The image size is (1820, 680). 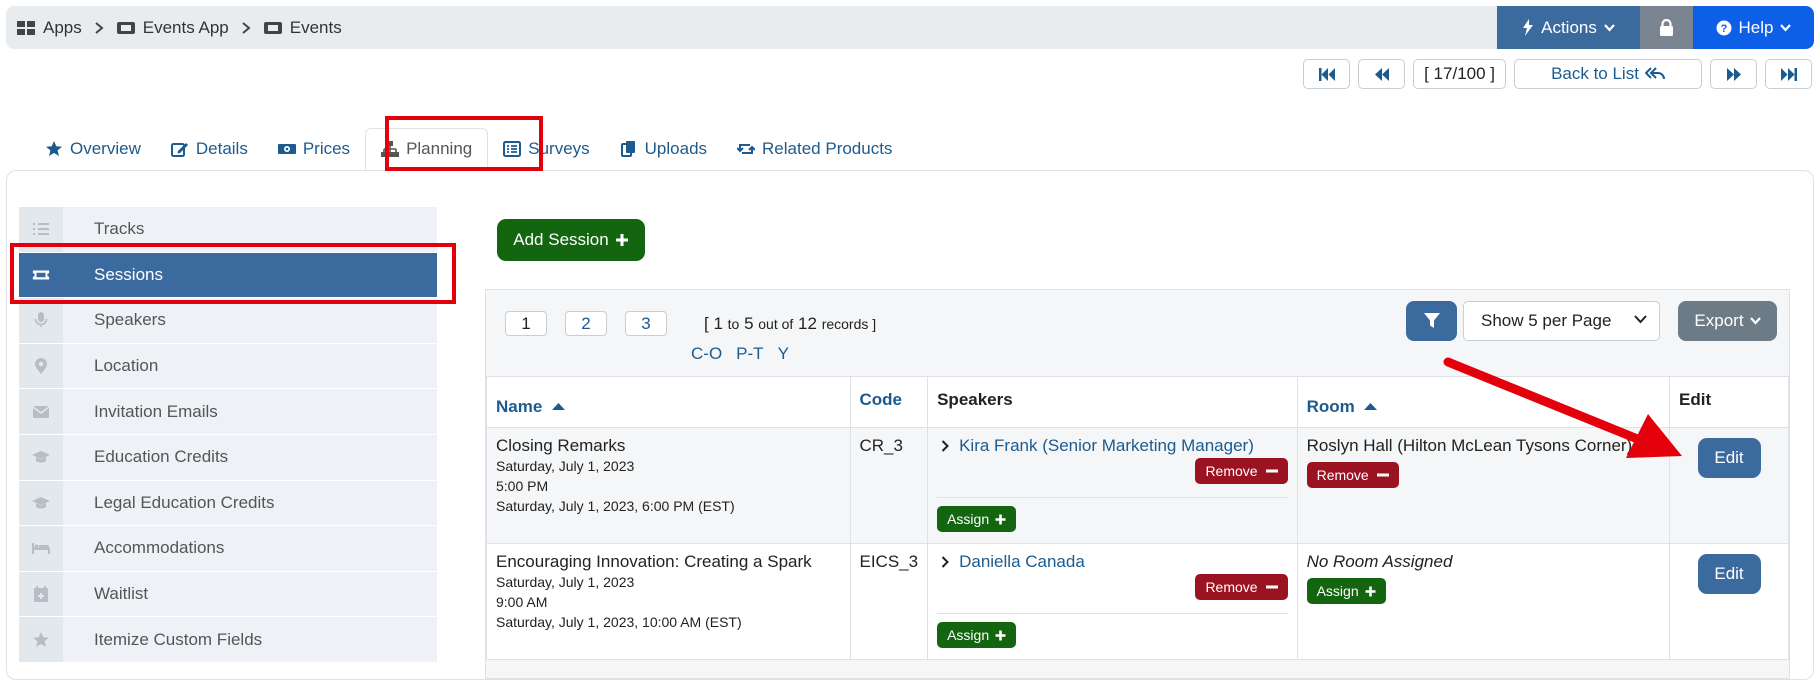 What do you see at coordinates (1666, 27) in the screenshot?
I see `lock-button` at bounding box center [1666, 27].